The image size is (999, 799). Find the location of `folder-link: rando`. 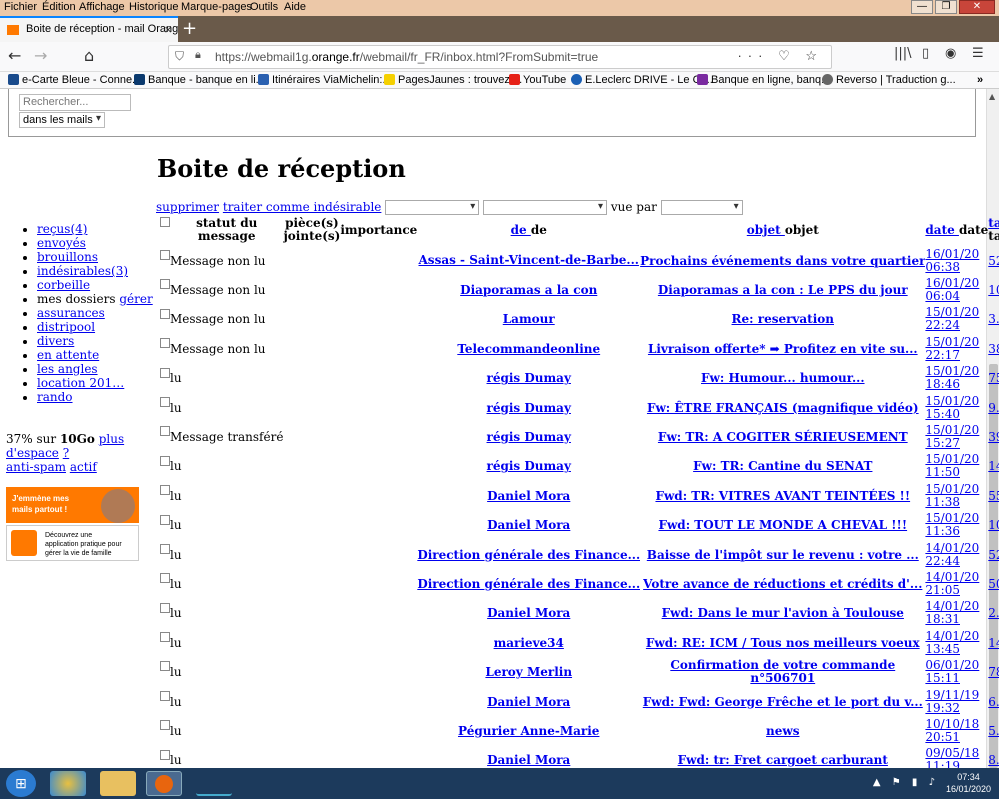

folder-link: rando is located at coordinates (55, 397).